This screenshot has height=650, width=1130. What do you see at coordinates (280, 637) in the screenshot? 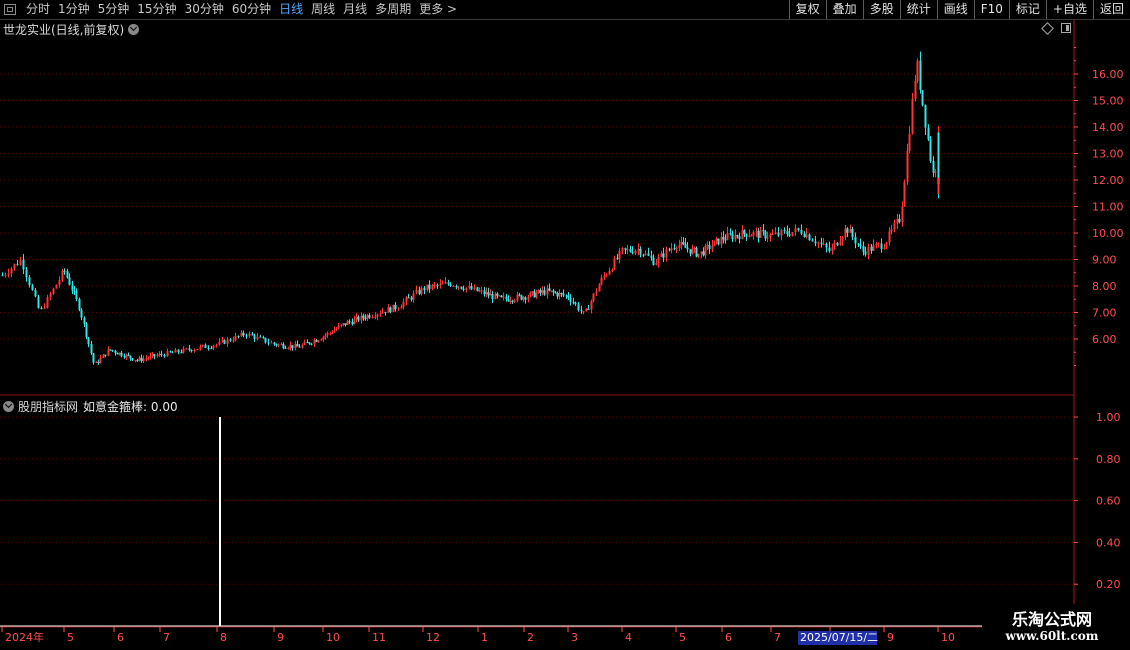
I see `date-label: 9` at bounding box center [280, 637].